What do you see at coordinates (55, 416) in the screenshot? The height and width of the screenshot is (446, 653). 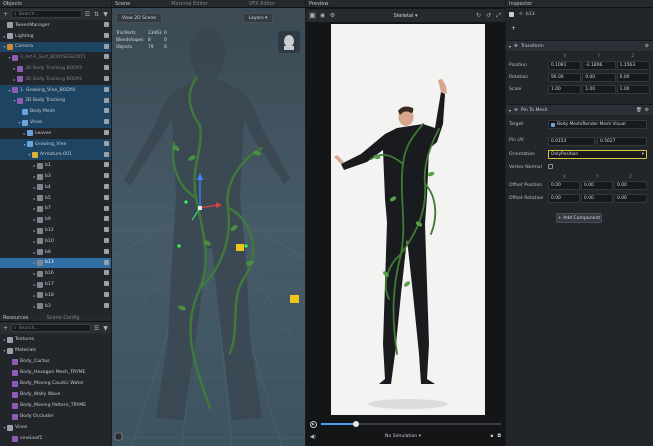 I see `resource-item: Body Occluder` at bounding box center [55, 416].